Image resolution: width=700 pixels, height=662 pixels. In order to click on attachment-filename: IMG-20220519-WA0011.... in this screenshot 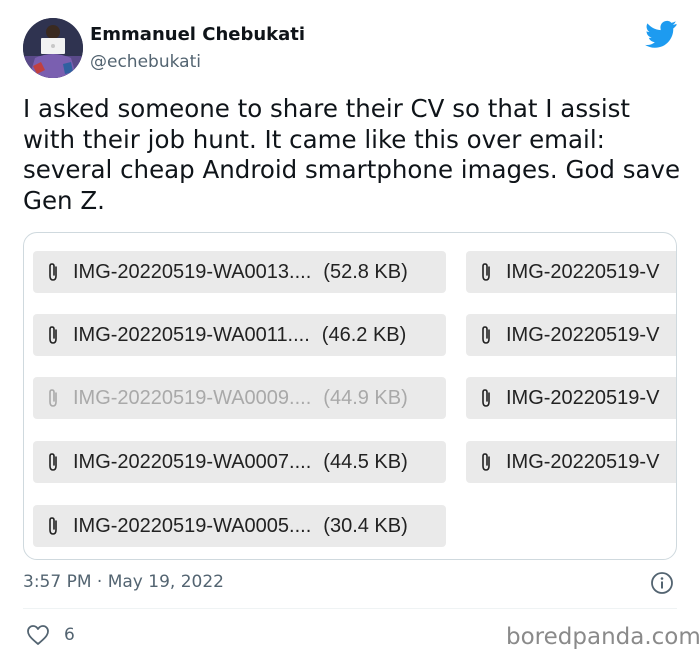, I will do `click(191, 334)`.